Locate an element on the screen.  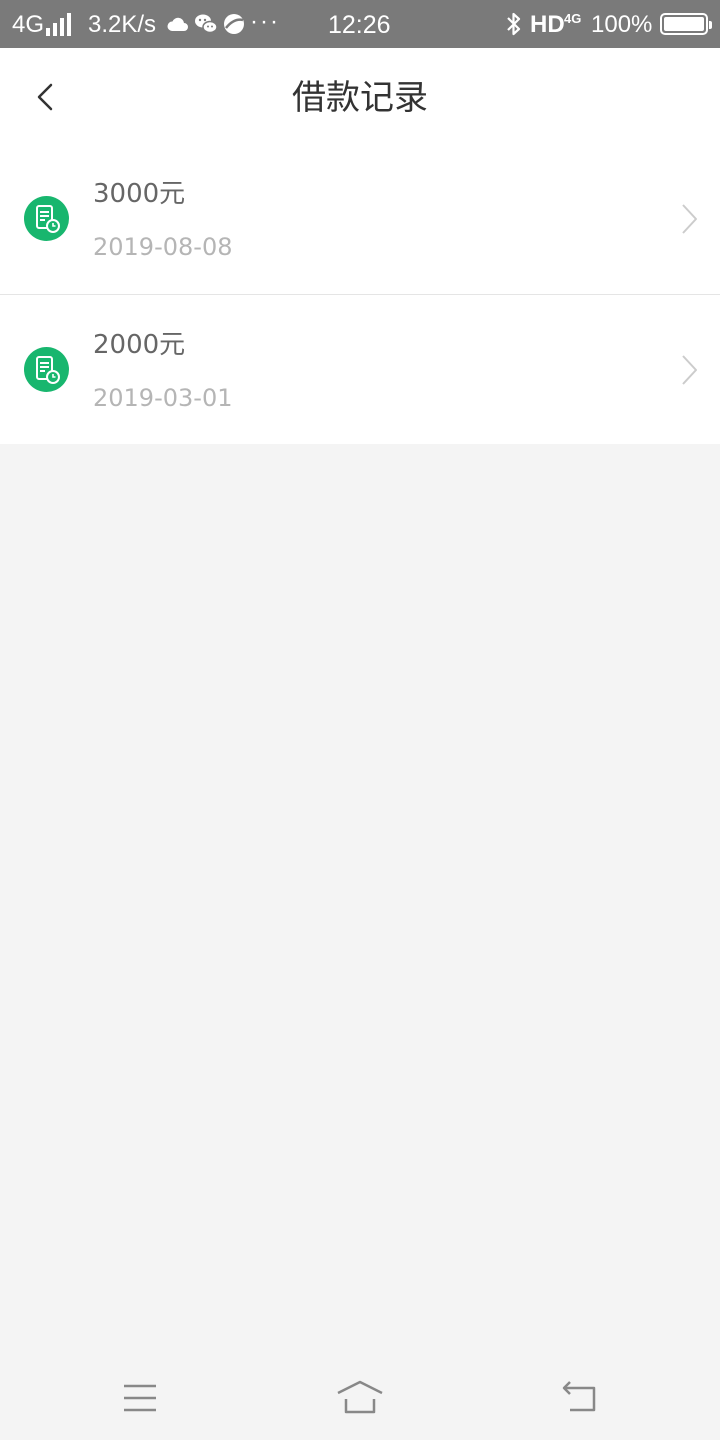
record-amount: 2000元 is located at coordinates (139, 345).